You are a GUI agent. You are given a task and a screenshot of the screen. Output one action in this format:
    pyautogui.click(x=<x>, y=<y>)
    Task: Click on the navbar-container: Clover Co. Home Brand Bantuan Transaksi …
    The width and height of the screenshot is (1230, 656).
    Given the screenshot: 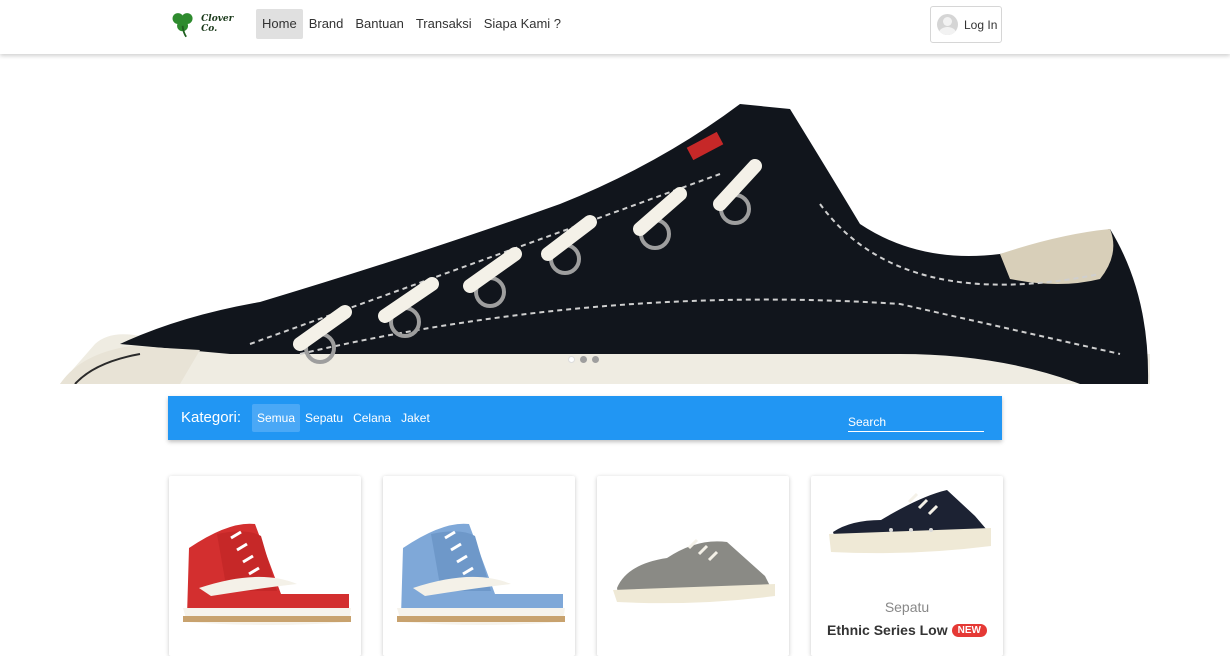 What is the action you would take?
    pyautogui.click(x=585, y=27)
    